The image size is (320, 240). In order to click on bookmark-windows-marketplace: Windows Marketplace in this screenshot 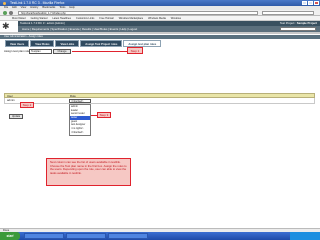, I will do `click(131, 18)`.